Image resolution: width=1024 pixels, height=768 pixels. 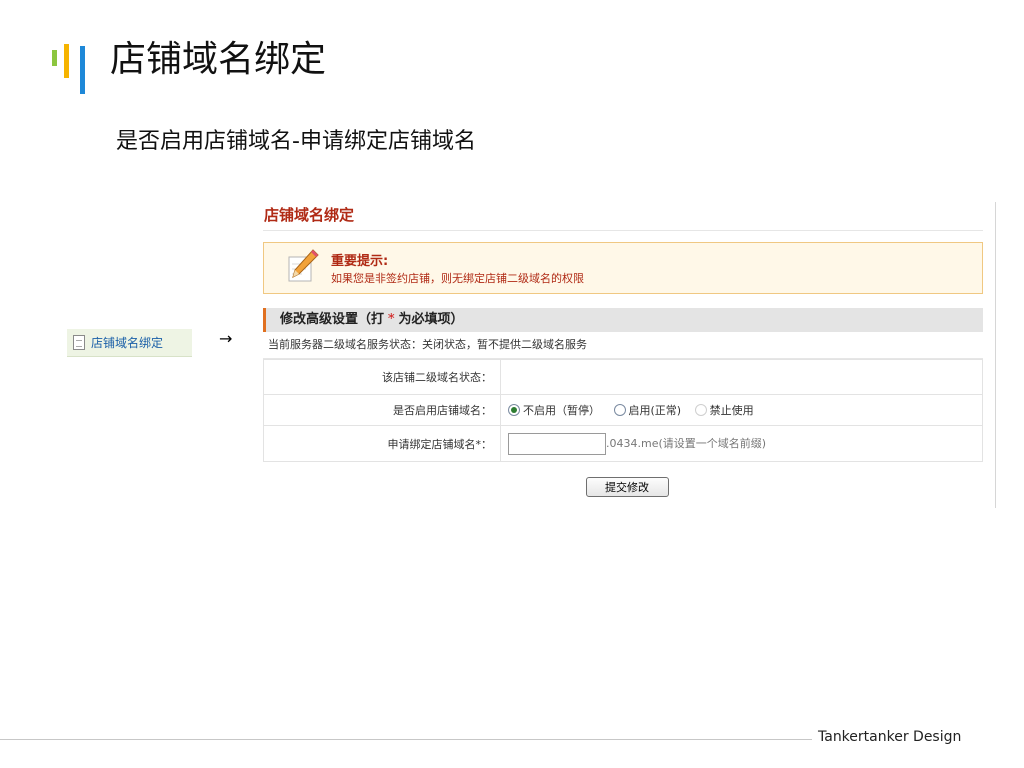 What do you see at coordinates (561, 410) in the screenshot?
I see `radio-label: 不启用（暂停）` at bounding box center [561, 410].